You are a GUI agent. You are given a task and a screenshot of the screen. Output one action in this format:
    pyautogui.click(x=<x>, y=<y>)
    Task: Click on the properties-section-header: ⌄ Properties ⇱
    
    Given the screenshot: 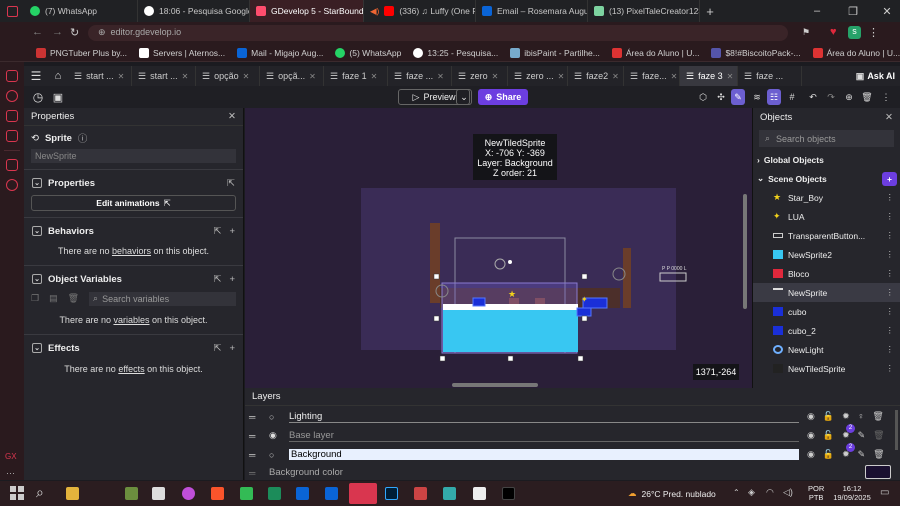 What is the action you would take?
    pyautogui.click(x=133, y=183)
    